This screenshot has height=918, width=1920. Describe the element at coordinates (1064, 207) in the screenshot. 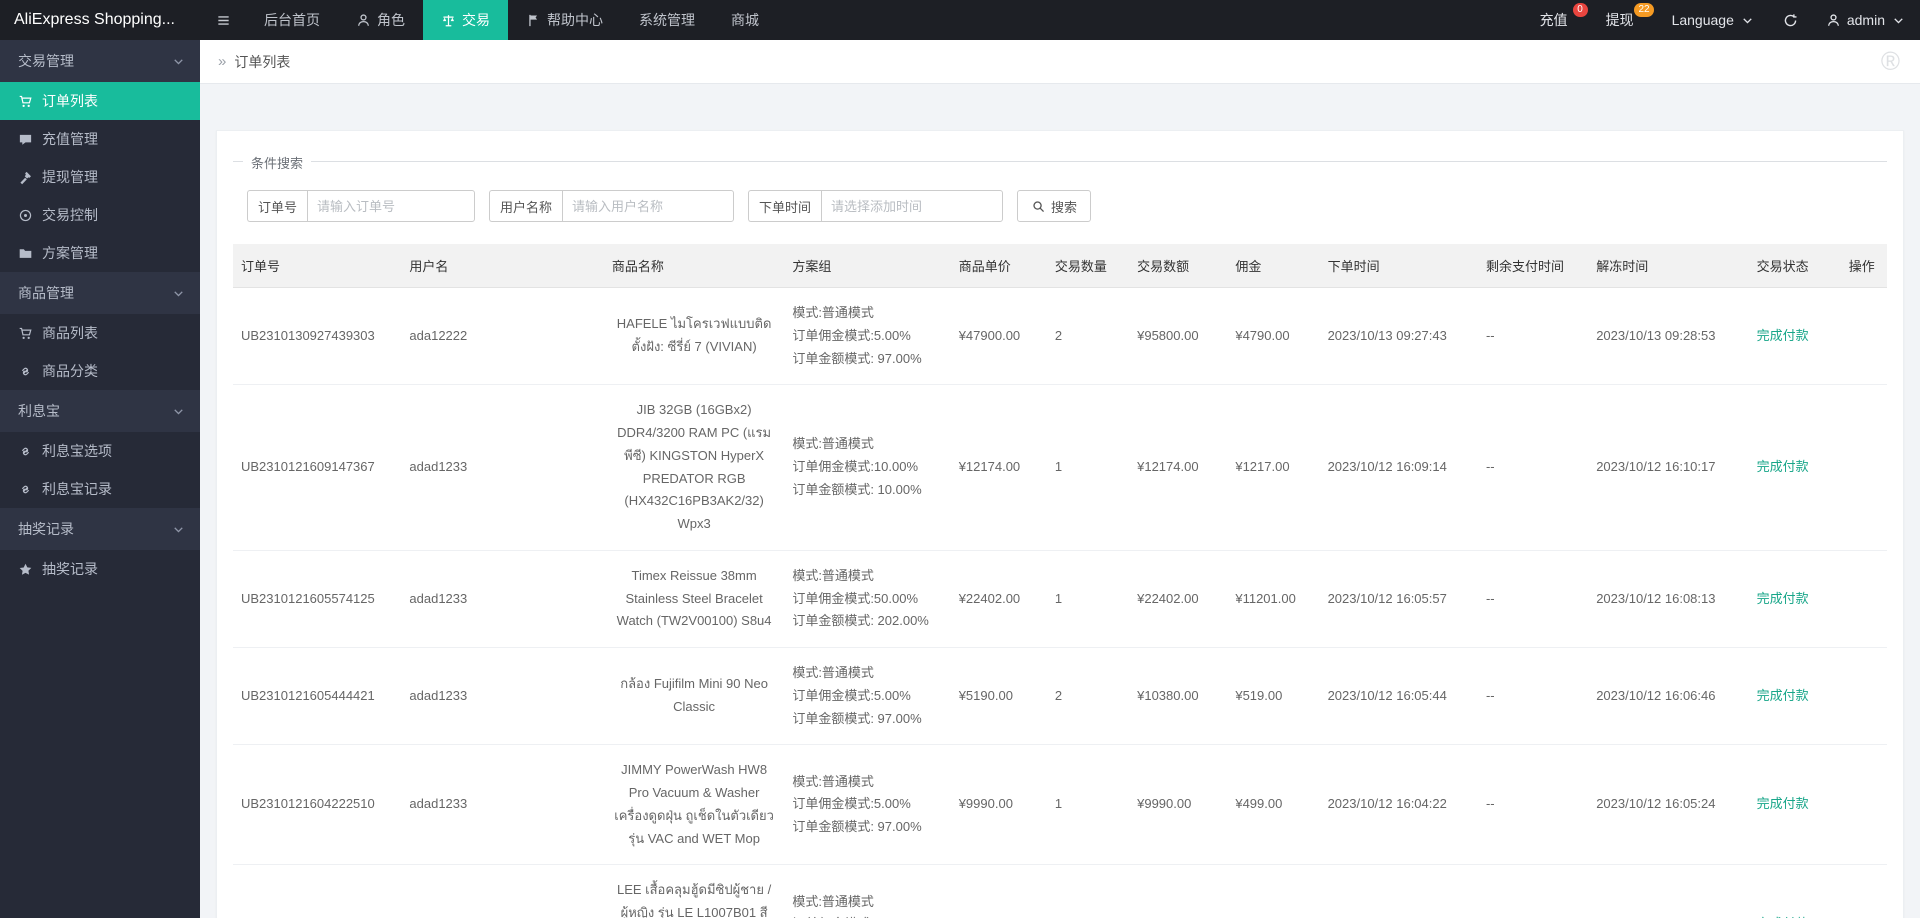

I see `search-button-label: 搜索` at that location.